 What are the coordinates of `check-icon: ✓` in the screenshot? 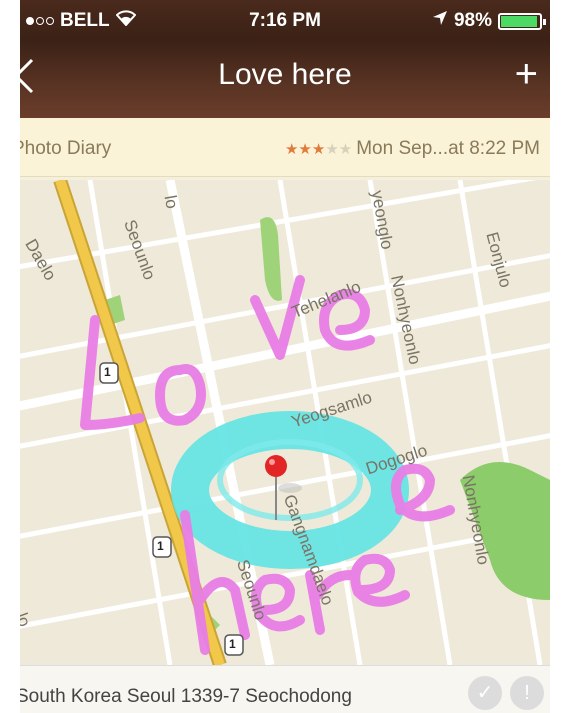 It's located at (485, 693).